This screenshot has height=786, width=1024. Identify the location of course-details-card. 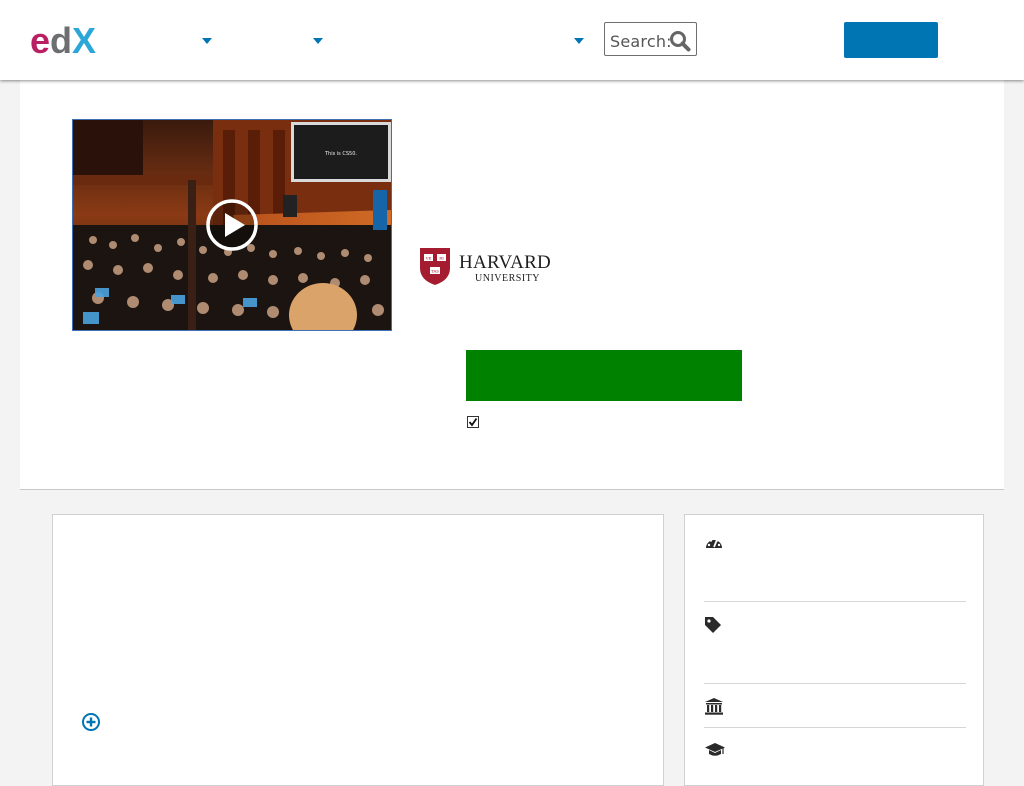
(834, 650).